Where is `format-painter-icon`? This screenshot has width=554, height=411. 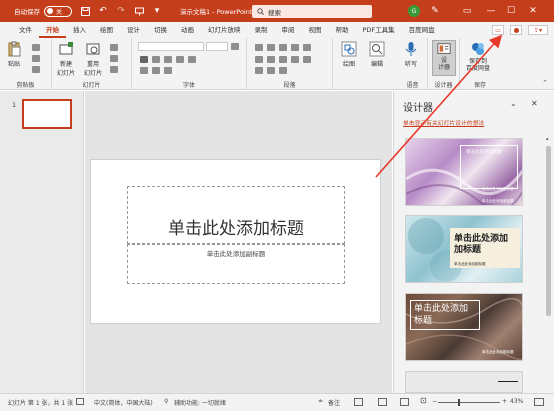 format-painter-icon is located at coordinates (36, 69).